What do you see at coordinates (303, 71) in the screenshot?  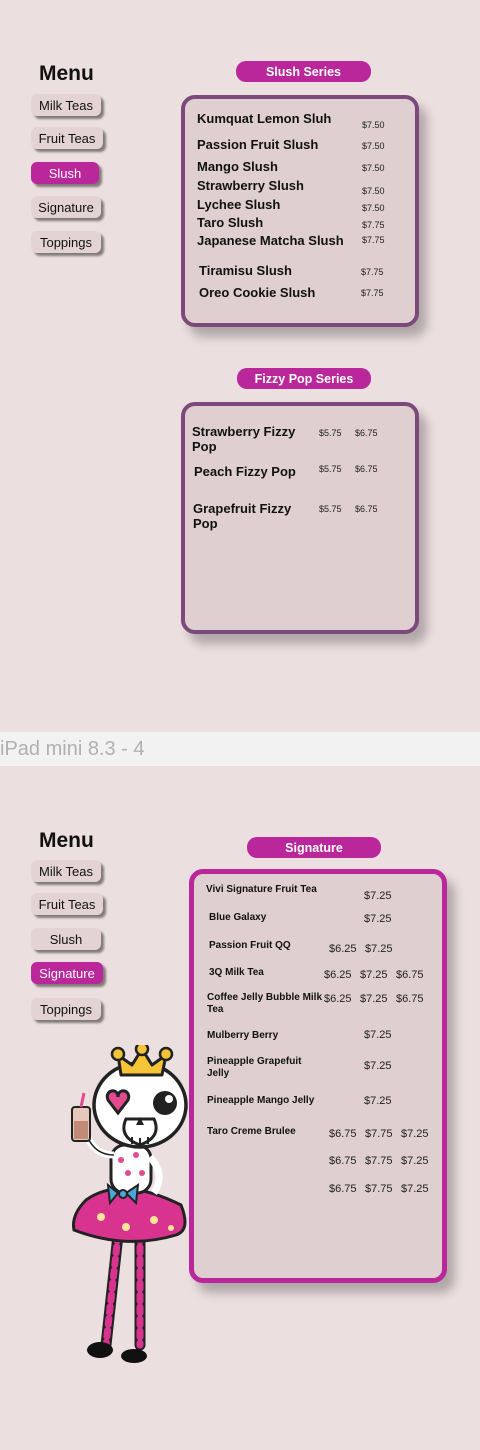 I see `slush-series-title: Slush Series` at bounding box center [303, 71].